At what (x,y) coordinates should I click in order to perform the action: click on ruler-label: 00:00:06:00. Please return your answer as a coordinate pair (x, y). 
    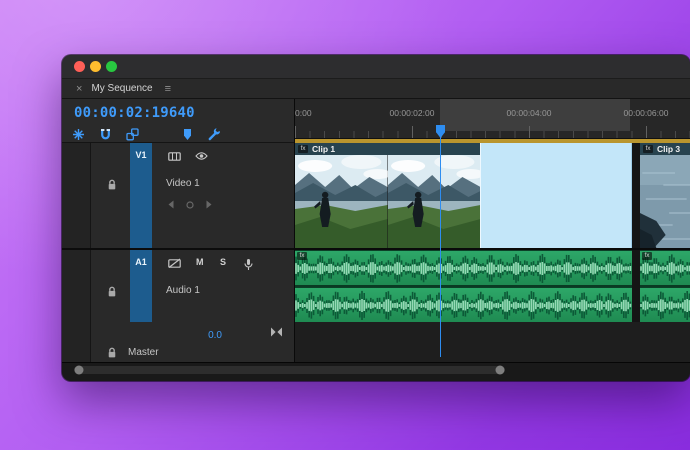
    Looking at the image, I should click on (646, 113).